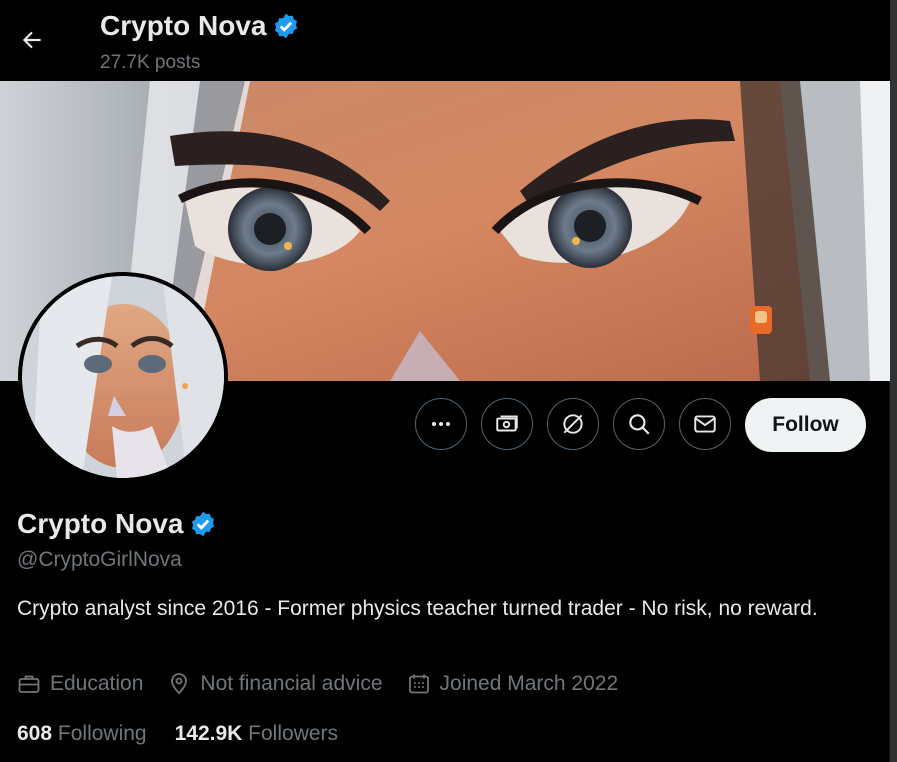  I want to click on location-pin-icon, so click(179, 684).